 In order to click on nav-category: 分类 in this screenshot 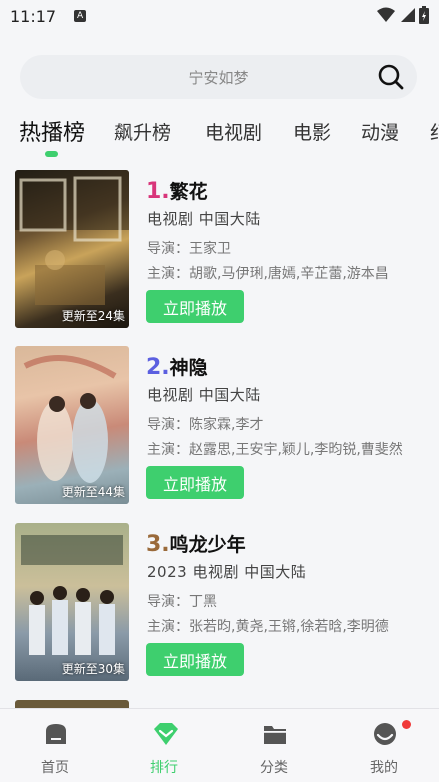, I will do `click(274, 745)`.